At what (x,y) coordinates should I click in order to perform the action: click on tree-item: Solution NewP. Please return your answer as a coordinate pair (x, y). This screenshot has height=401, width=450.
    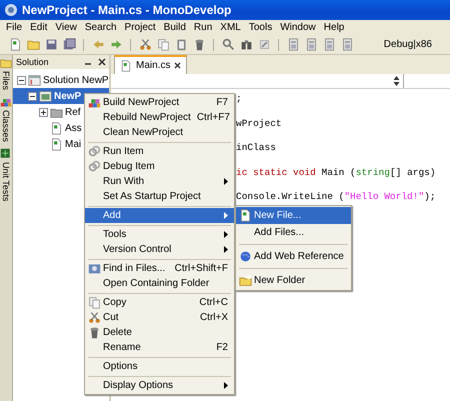
    Looking at the image, I should click on (76, 80).